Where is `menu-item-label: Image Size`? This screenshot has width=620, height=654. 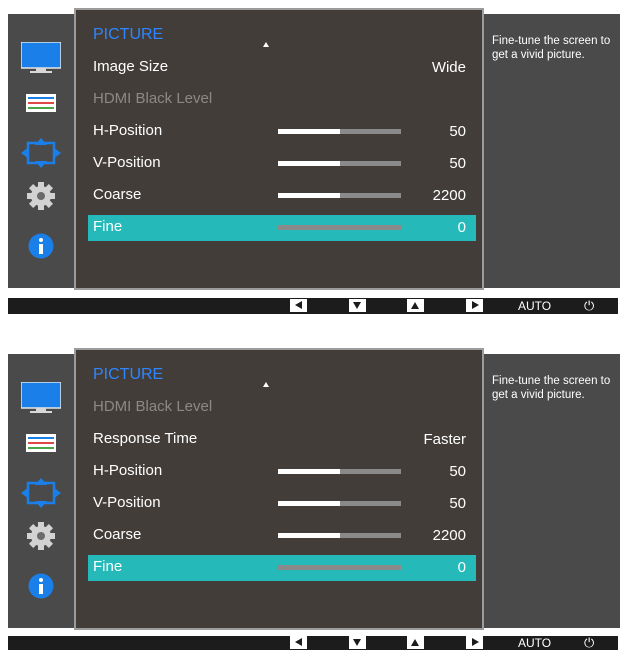 menu-item-label: Image Size is located at coordinates (131, 66).